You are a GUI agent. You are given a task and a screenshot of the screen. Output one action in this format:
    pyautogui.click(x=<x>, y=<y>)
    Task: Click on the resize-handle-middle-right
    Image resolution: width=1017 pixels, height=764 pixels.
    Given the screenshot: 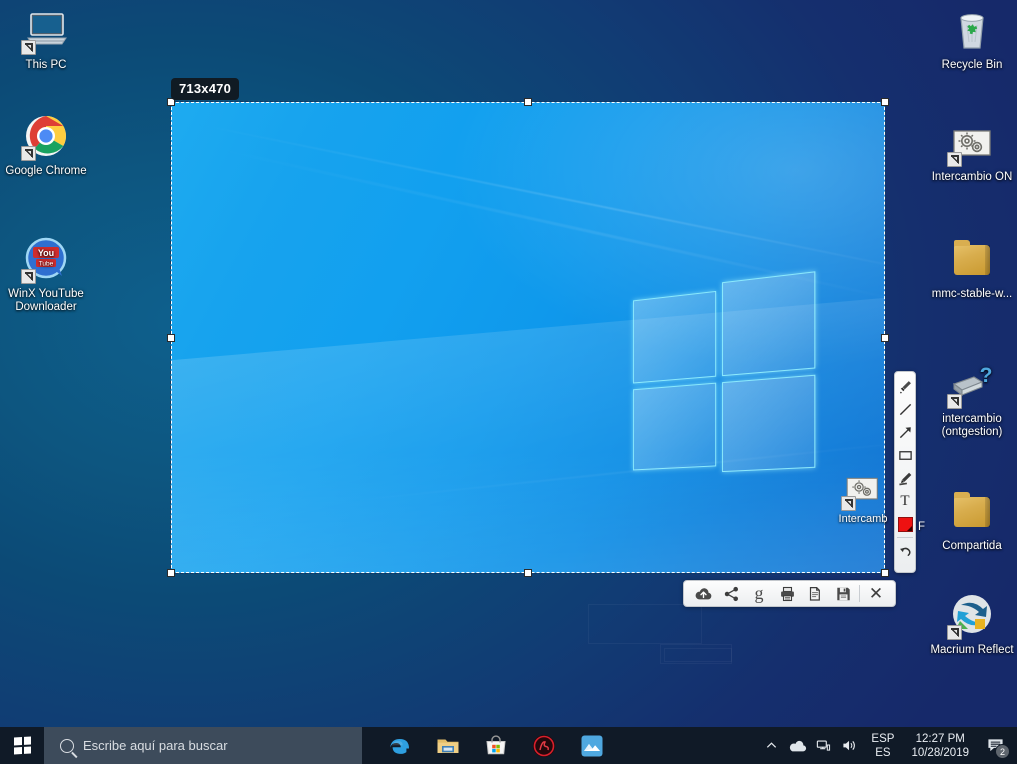 What is the action you would take?
    pyautogui.click(x=885, y=338)
    